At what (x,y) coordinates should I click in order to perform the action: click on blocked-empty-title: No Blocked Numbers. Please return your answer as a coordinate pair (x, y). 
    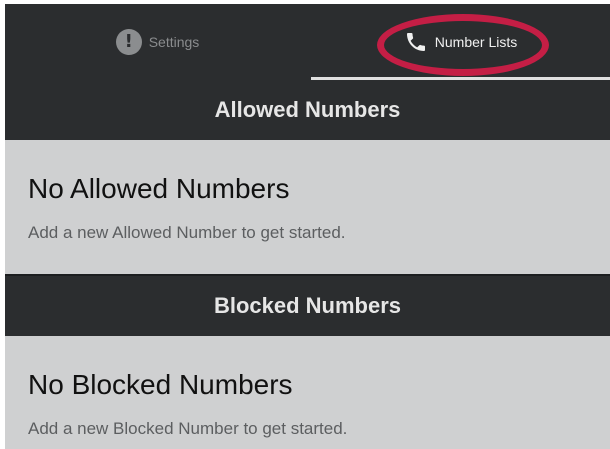
    Looking at the image, I should click on (160, 384).